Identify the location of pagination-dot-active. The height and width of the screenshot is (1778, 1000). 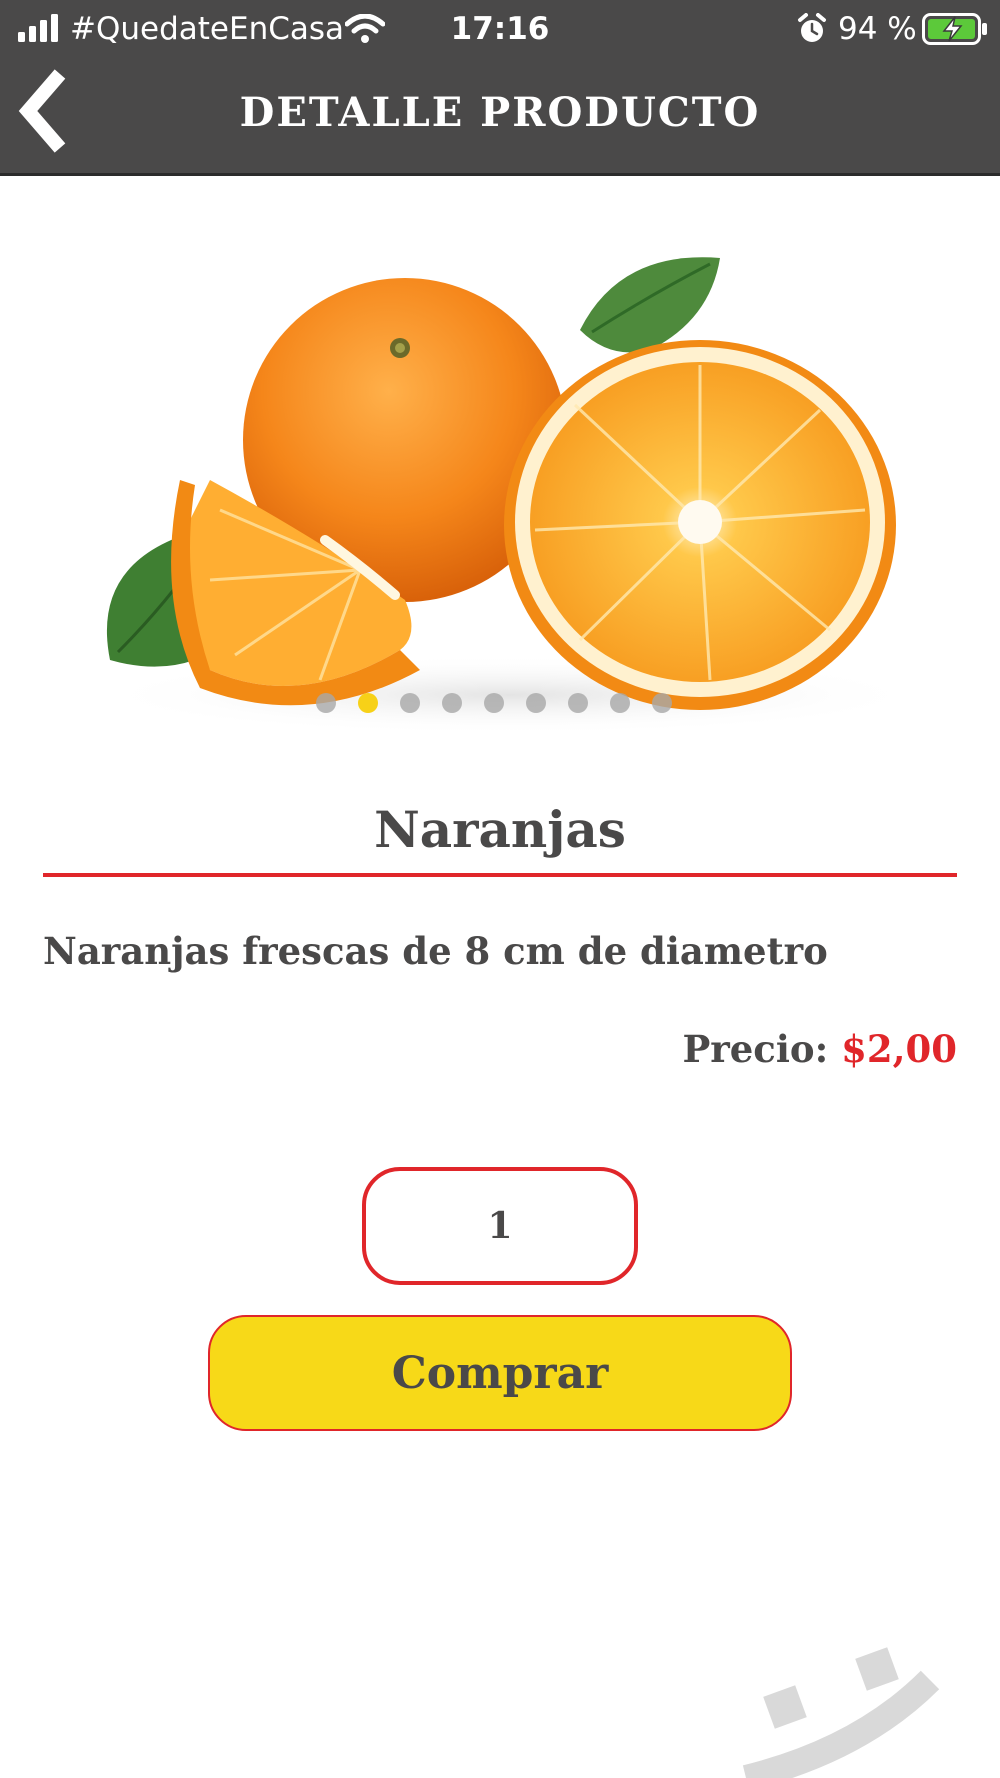
(368, 703).